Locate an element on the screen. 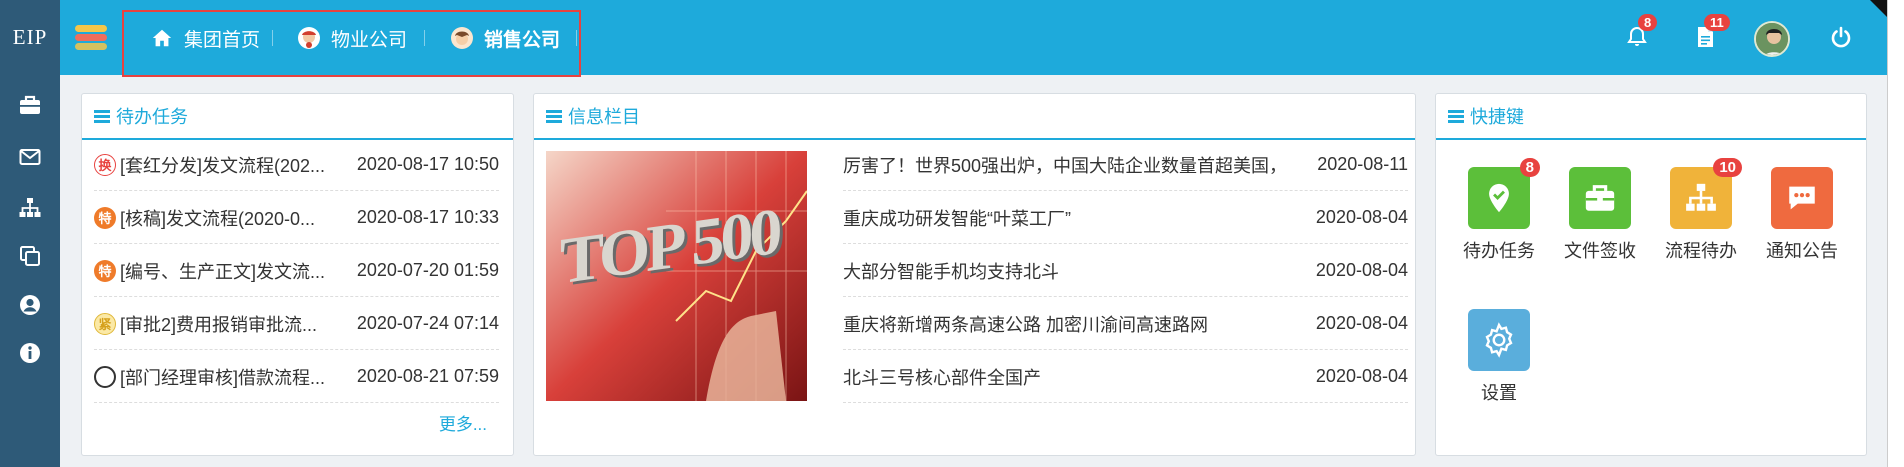 This screenshot has height=467, width=1904. panel-header: 信息栏目 is located at coordinates (974, 117).